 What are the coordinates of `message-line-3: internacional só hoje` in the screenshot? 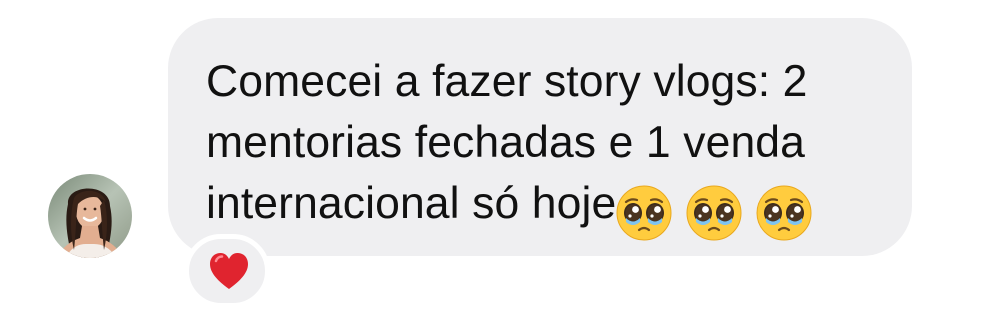 It's located at (411, 203).